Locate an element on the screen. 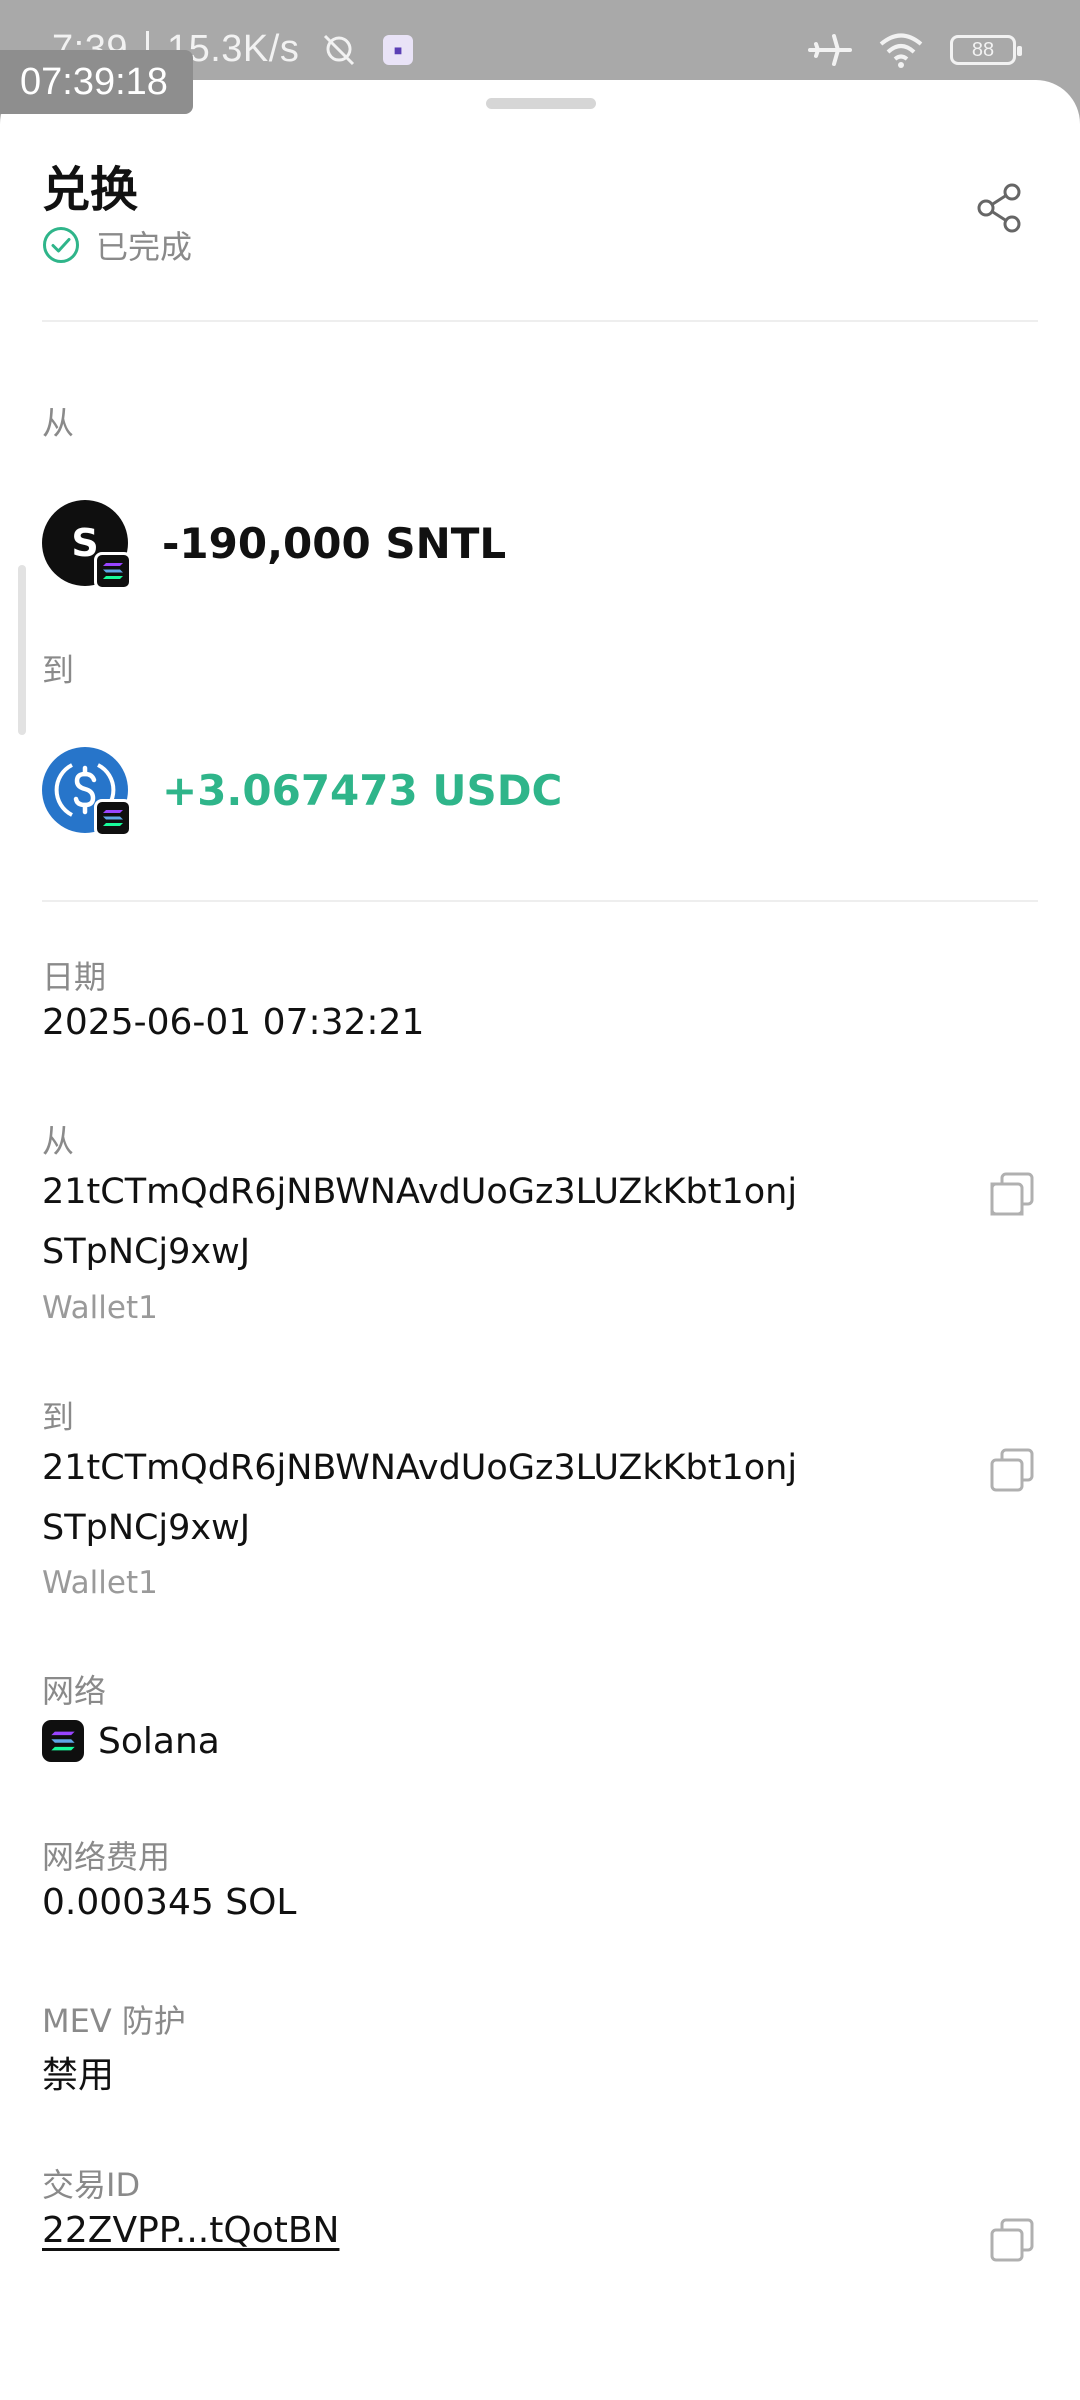 Image resolution: width=1080 pixels, height=2400 pixels. mev-label: MEV 防护 is located at coordinates (114, 2021).